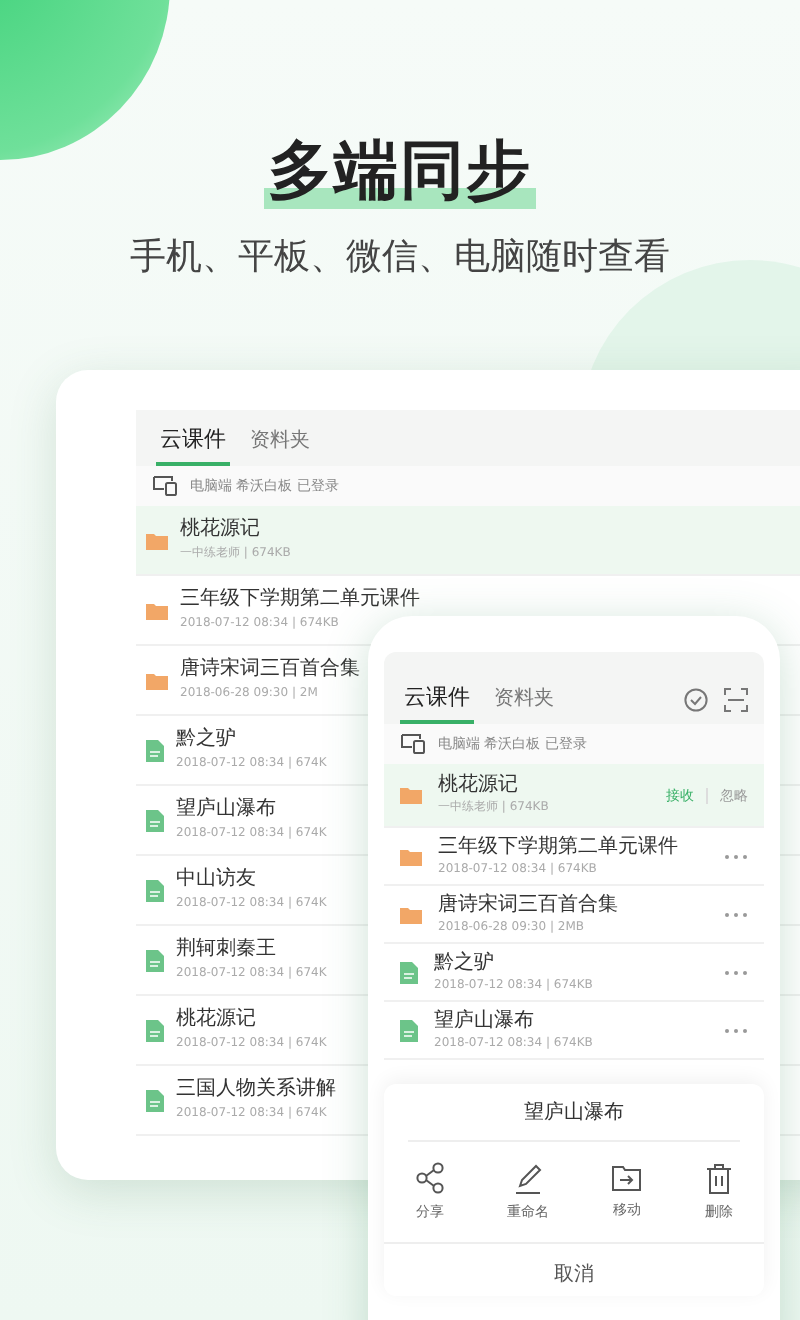 Image resolution: width=800 pixels, height=1320 pixels. I want to click on check-circle-icon, so click(696, 700).